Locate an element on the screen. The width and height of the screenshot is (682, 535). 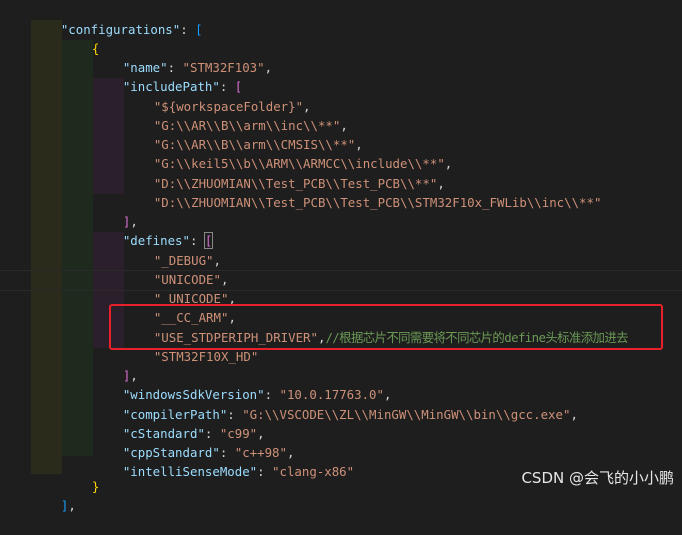
code-line-14: "UNICODE", is located at coordinates (176, 269).